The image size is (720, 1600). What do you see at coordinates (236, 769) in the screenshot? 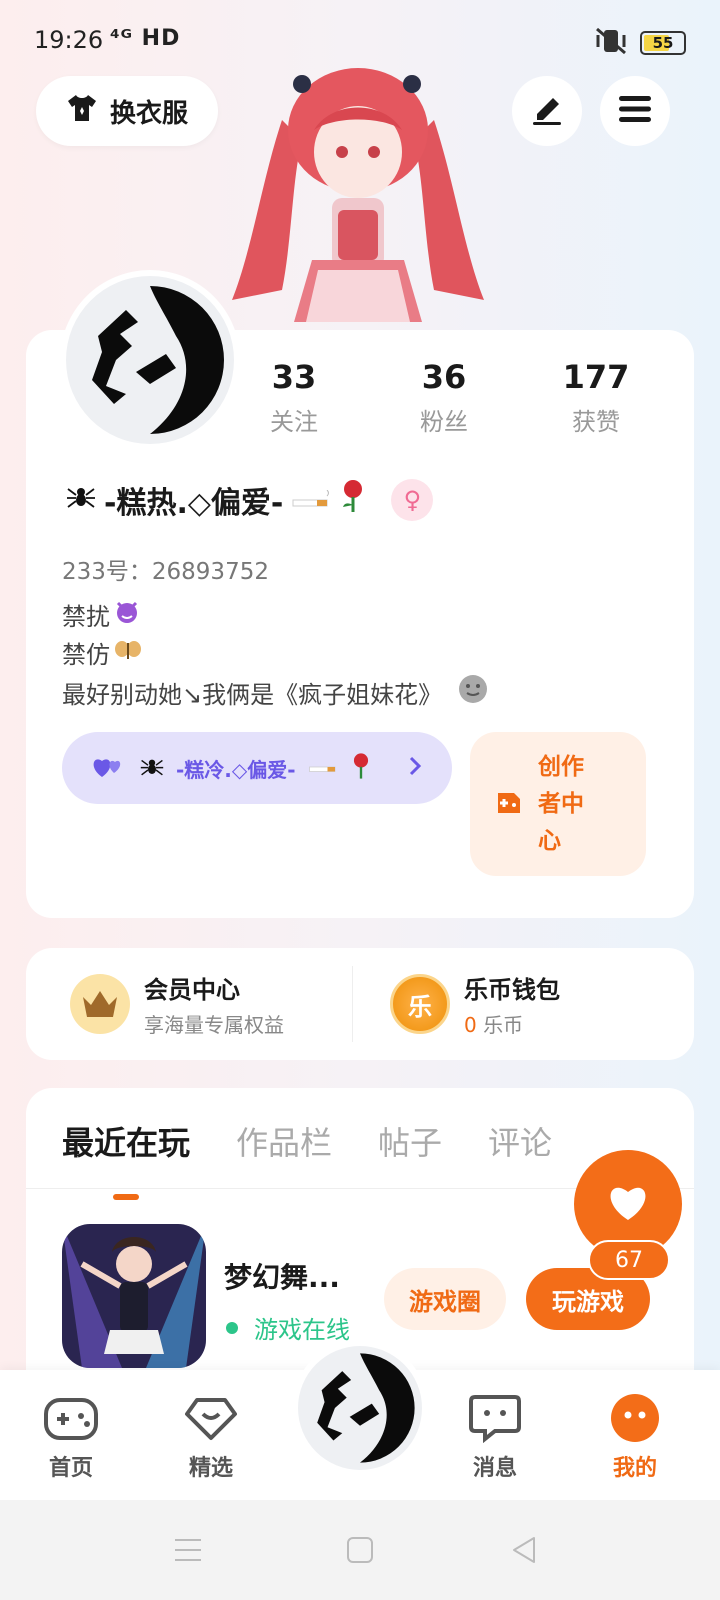
I see `cp-name: -糕冷.◇偏爱-` at bounding box center [236, 769].